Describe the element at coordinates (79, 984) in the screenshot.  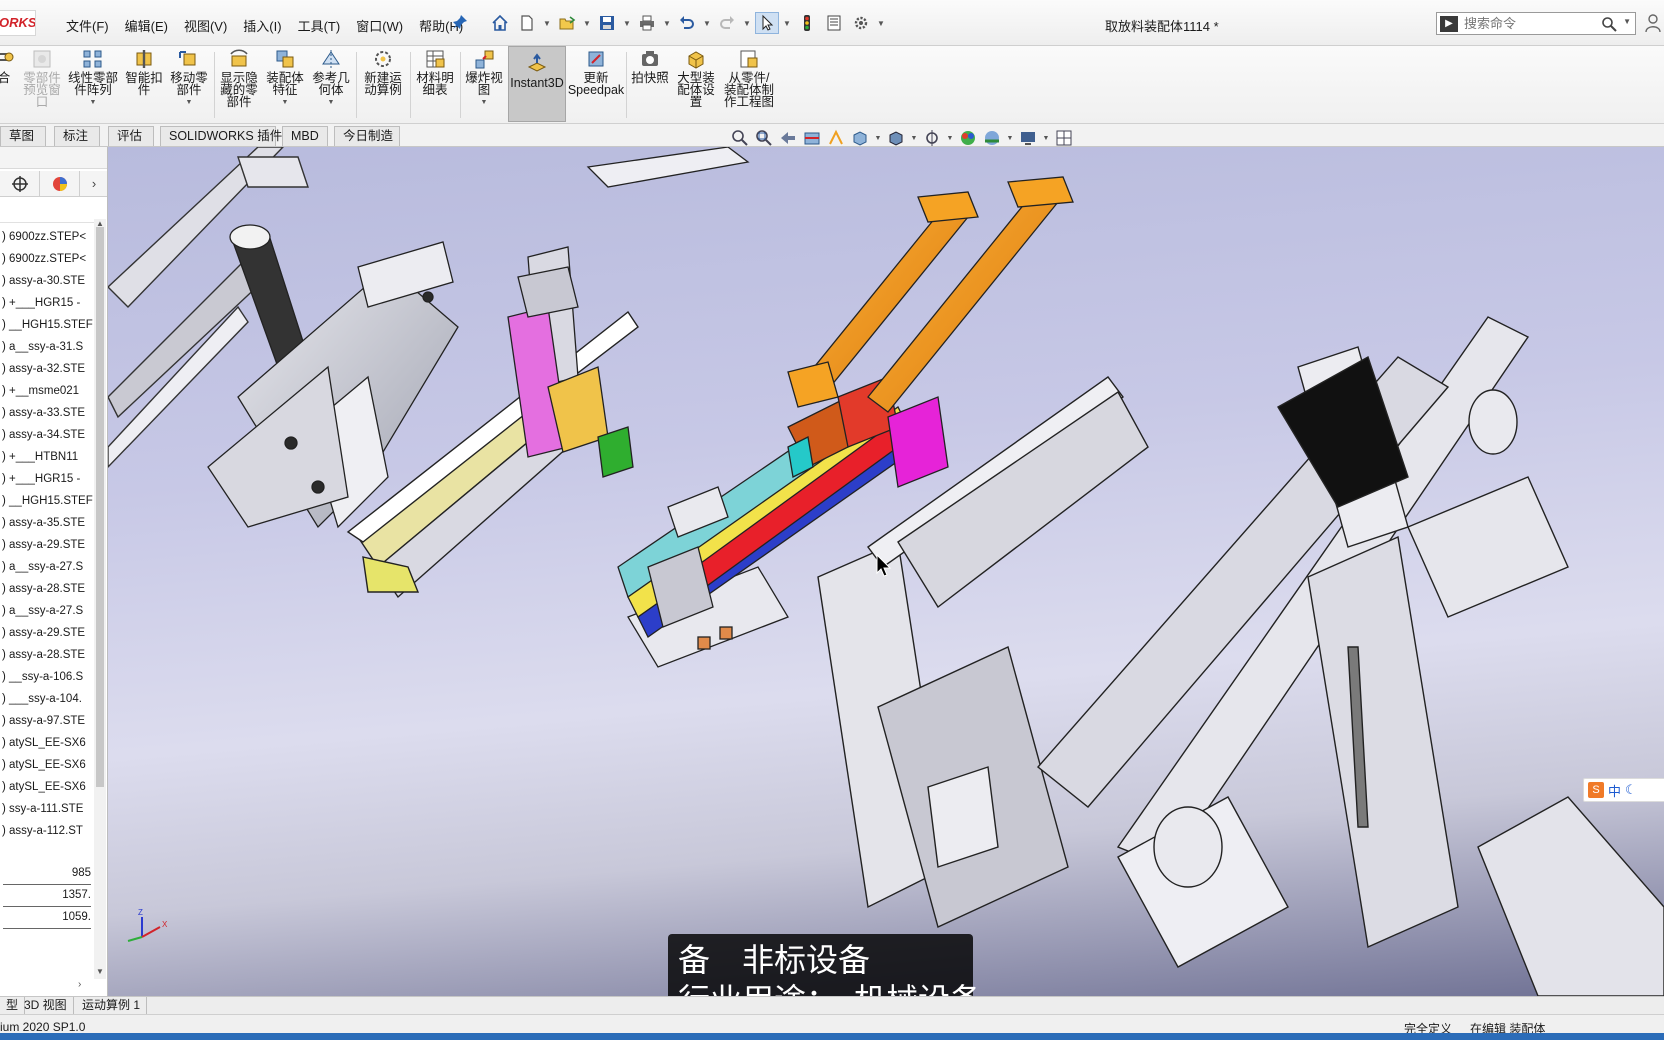
I see `scroll-right-icon: ›` at that location.